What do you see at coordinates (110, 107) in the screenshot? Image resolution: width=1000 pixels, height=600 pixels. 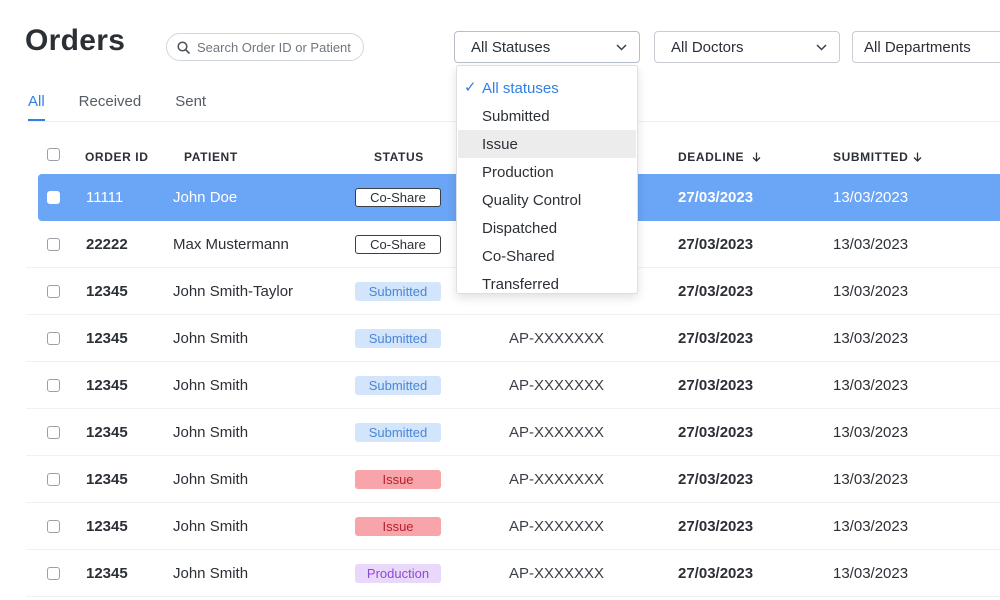 I see `tab-received: Received` at bounding box center [110, 107].